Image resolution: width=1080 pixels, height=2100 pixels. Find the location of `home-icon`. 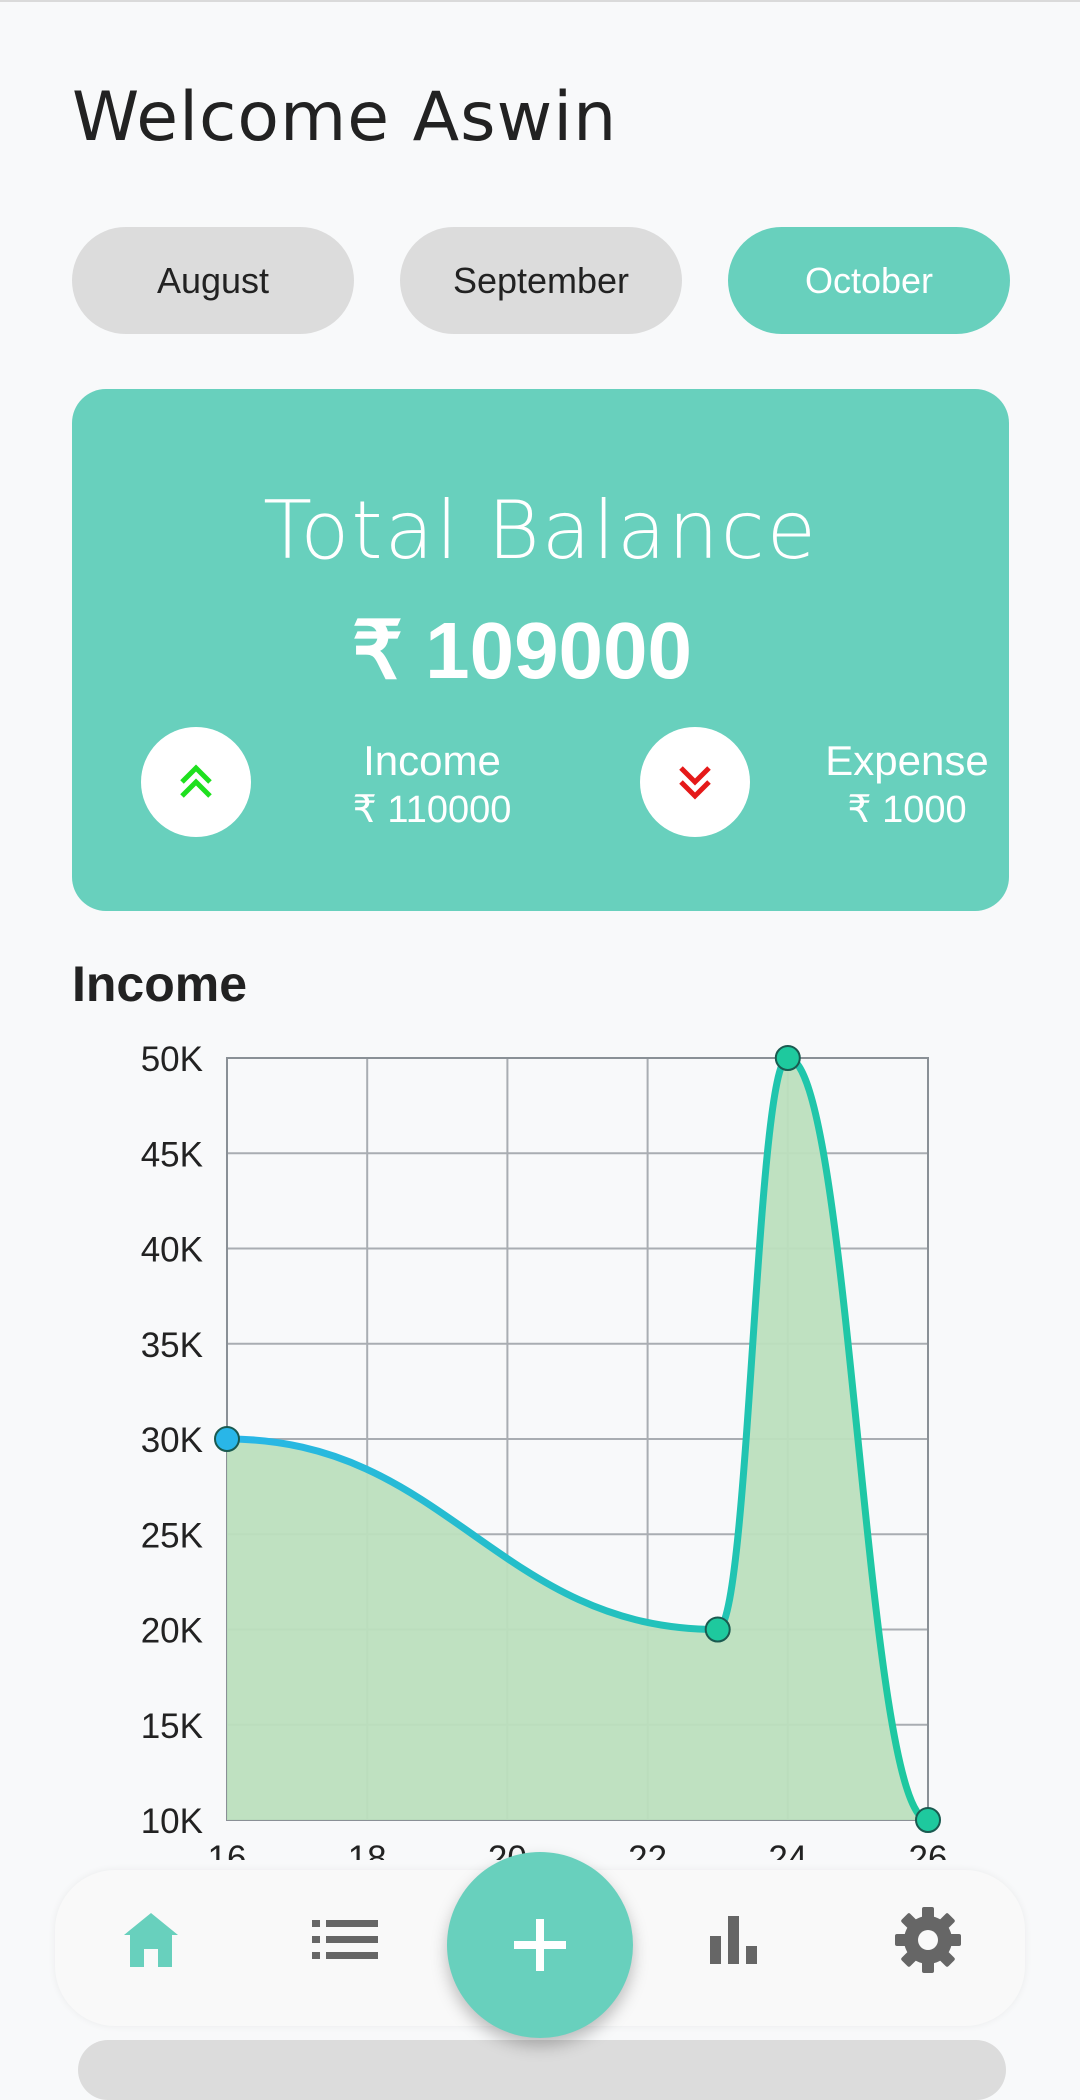

home-icon is located at coordinates (151, 1940).